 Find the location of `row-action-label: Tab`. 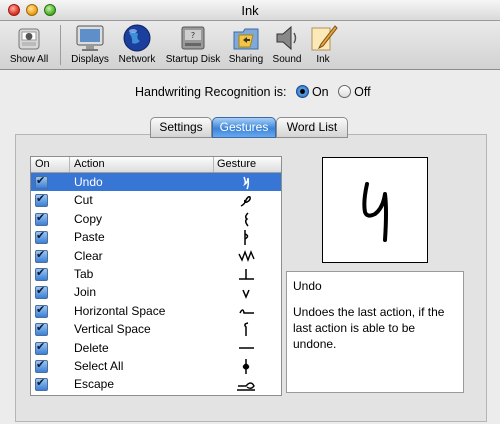

row-action-label: Tab is located at coordinates (84, 273).